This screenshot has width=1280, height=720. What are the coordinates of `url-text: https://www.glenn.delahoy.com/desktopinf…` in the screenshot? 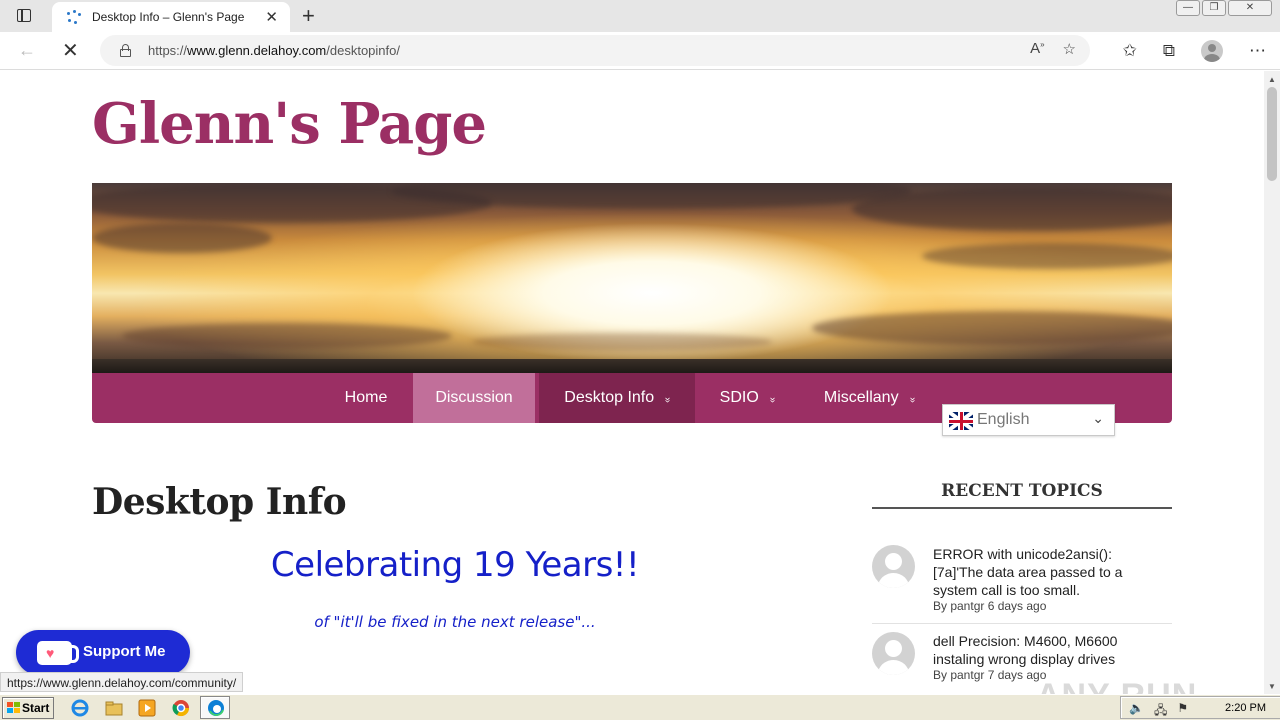 It's located at (274, 50).